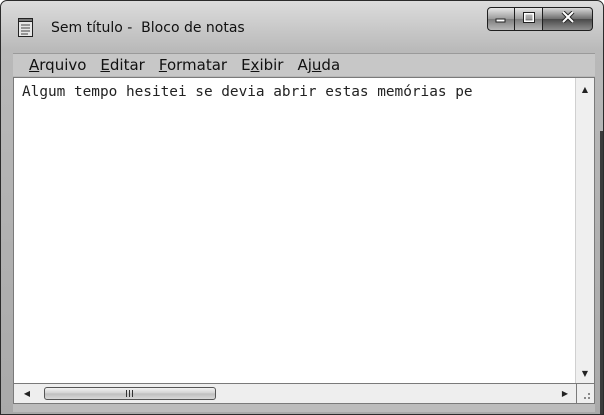 This screenshot has height=415, width=604. Describe the element at coordinates (26, 28) in the screenshot. I see `notepad-icon` at that location.